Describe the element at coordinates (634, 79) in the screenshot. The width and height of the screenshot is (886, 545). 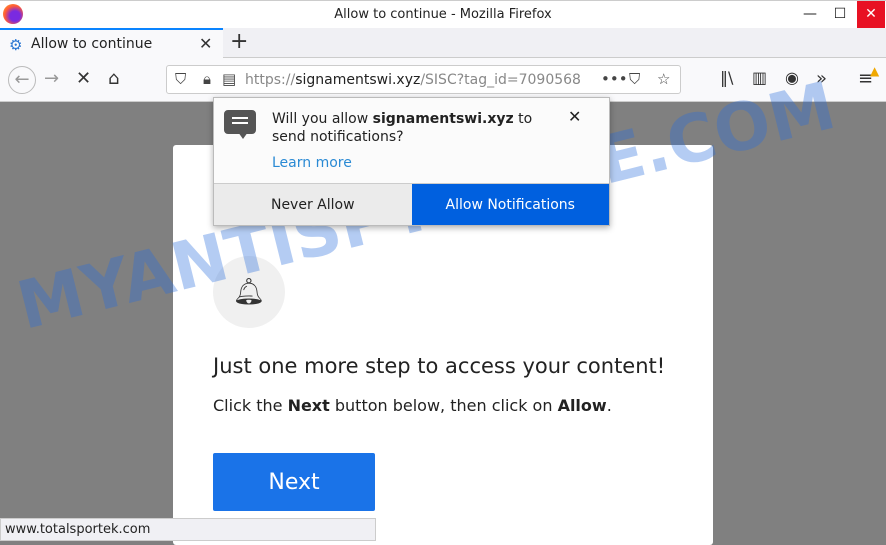
I see `pocket-icon: ⛉` at that location.